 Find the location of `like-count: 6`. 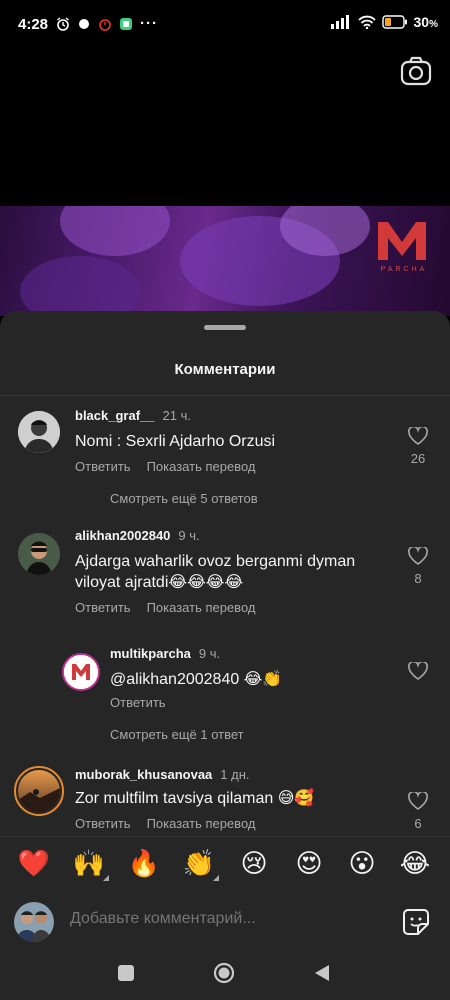

like-count: 6 is located at coordinates (418, 823).